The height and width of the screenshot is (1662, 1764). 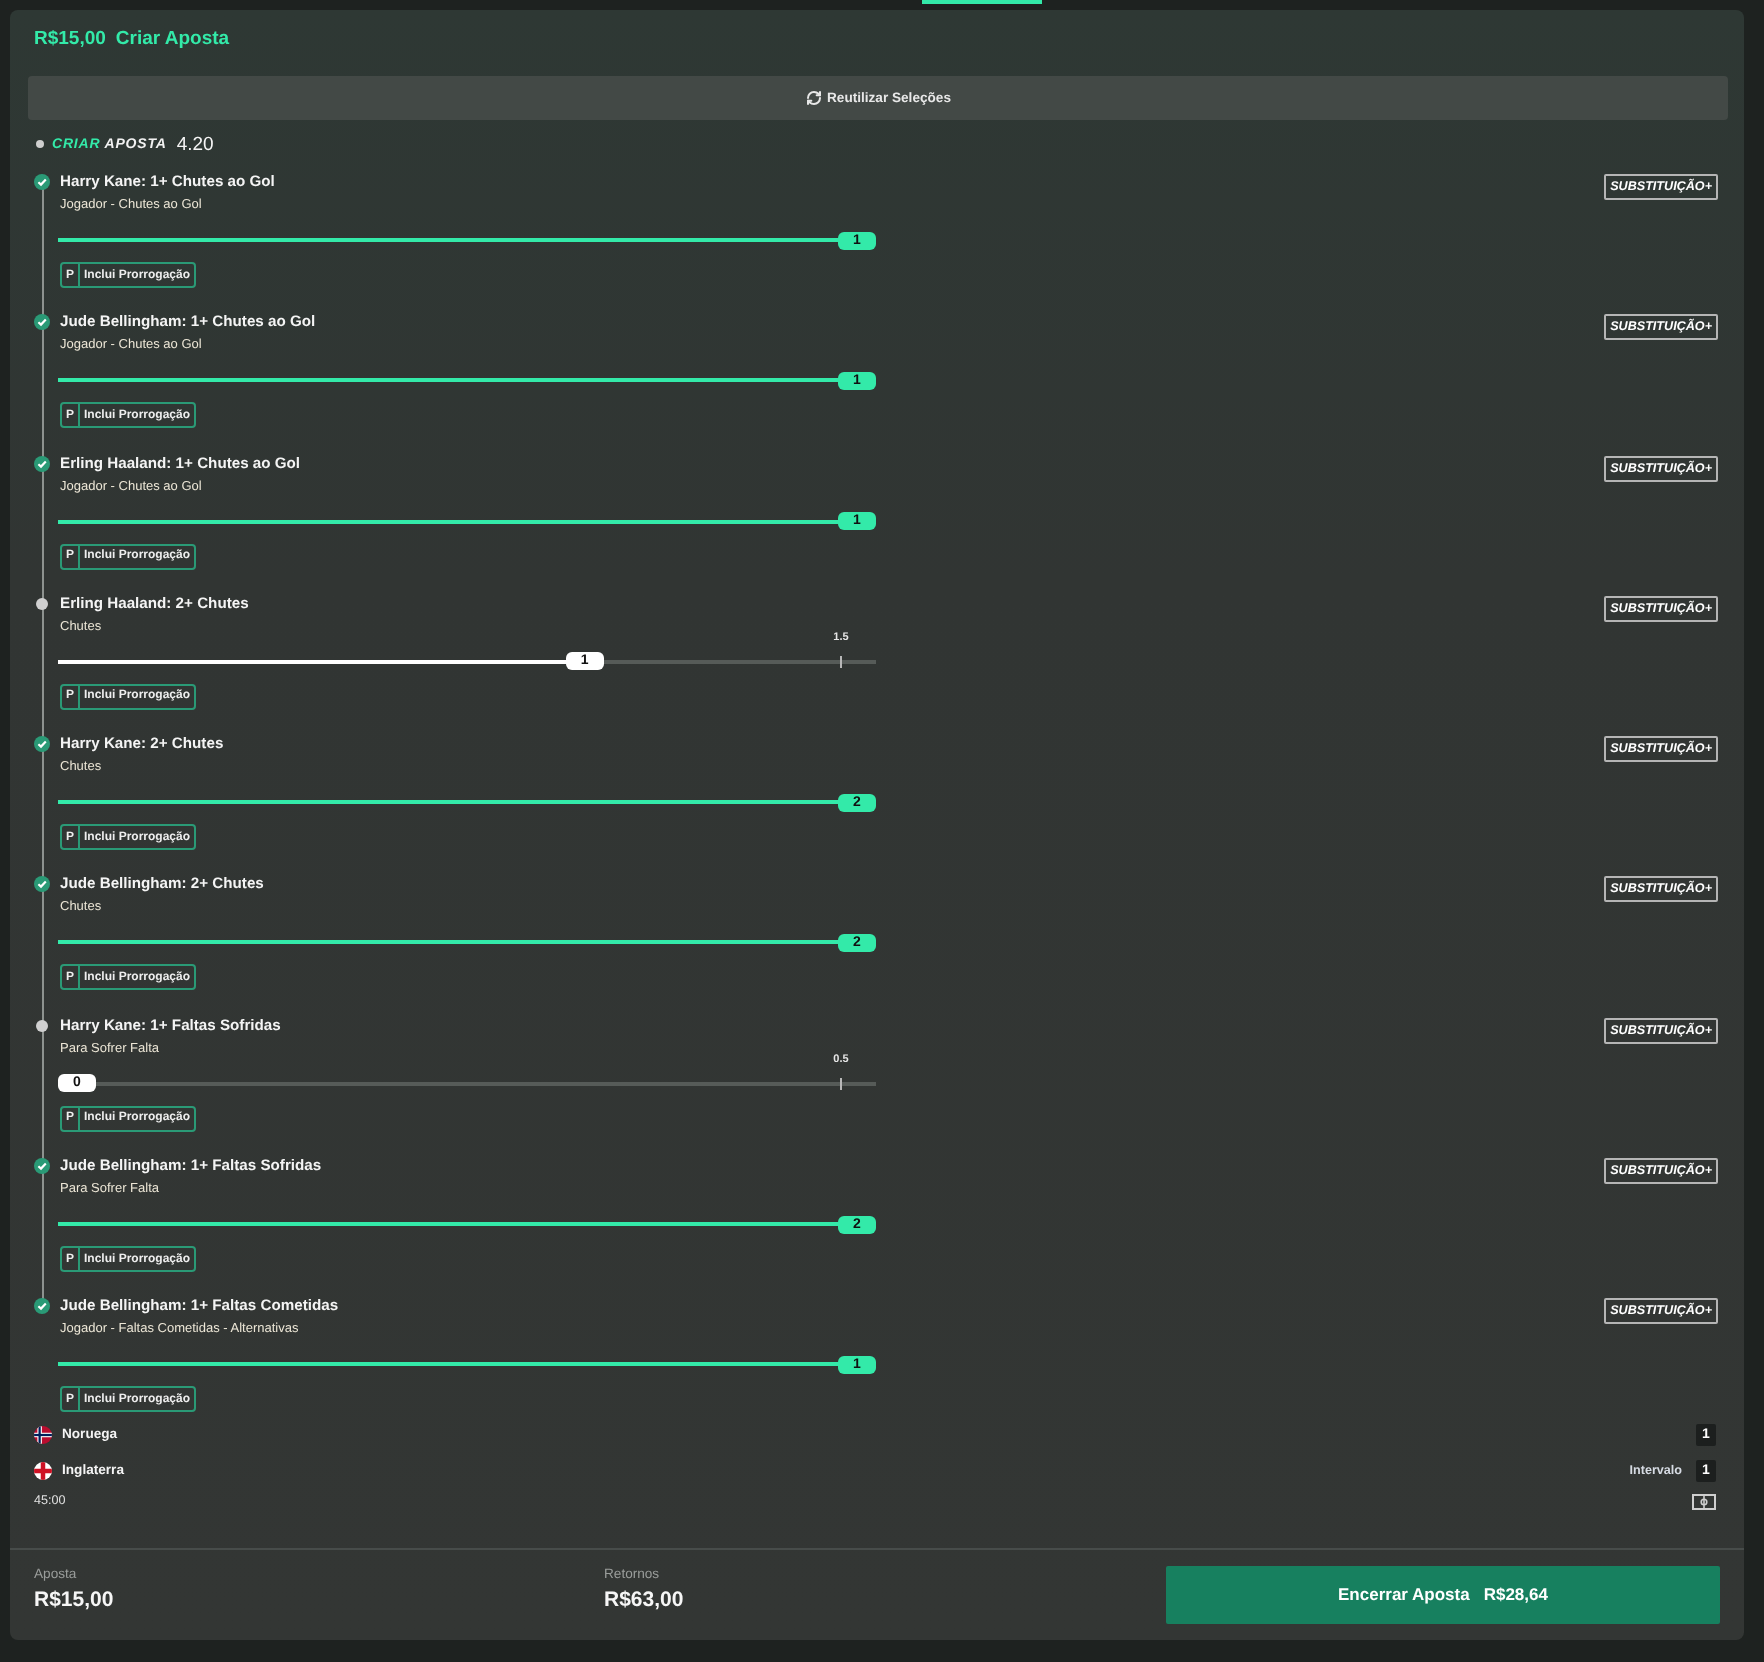 What do you see at coordinates (813, 98) in the screenshot?
I see `refresh-icon` at bounding box center [813, 98].